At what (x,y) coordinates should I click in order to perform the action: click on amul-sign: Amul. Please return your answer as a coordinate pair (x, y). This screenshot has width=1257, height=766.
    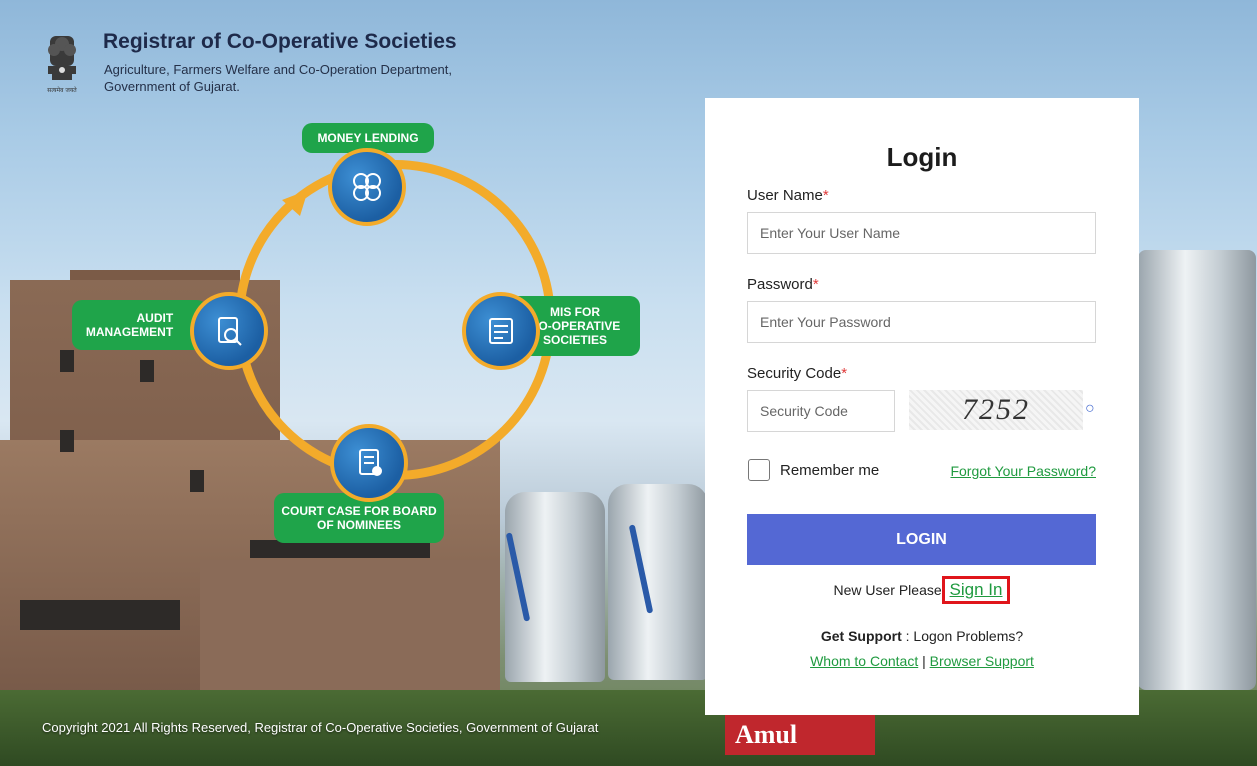
    Looking at the image, I should click on (800, 735).